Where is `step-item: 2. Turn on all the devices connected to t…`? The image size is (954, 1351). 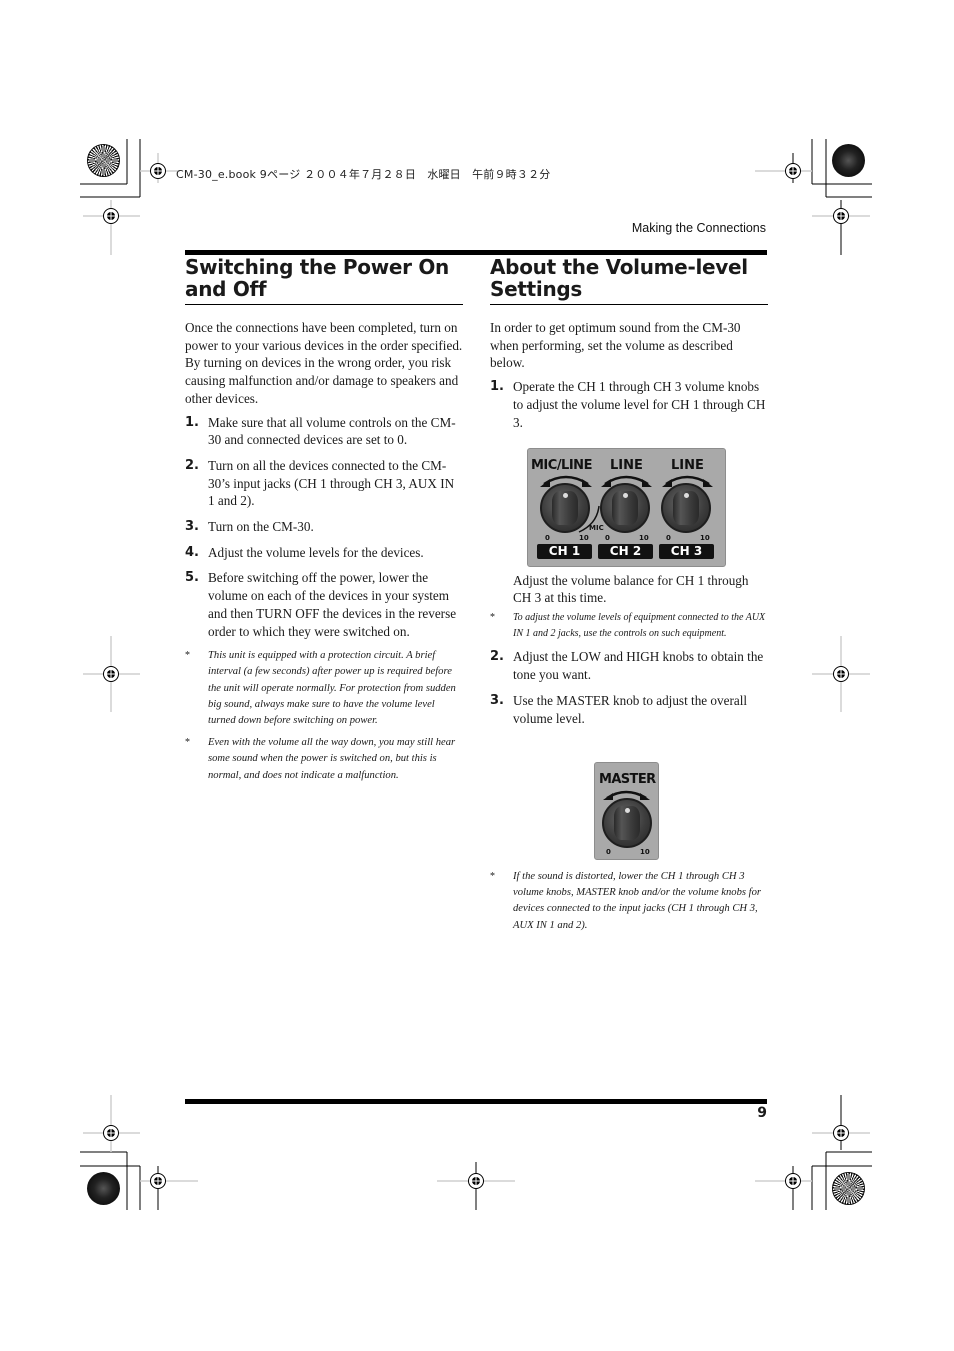 step-item: 2. Turn on all the devices connected to t… is located at coordinates (324, 483).